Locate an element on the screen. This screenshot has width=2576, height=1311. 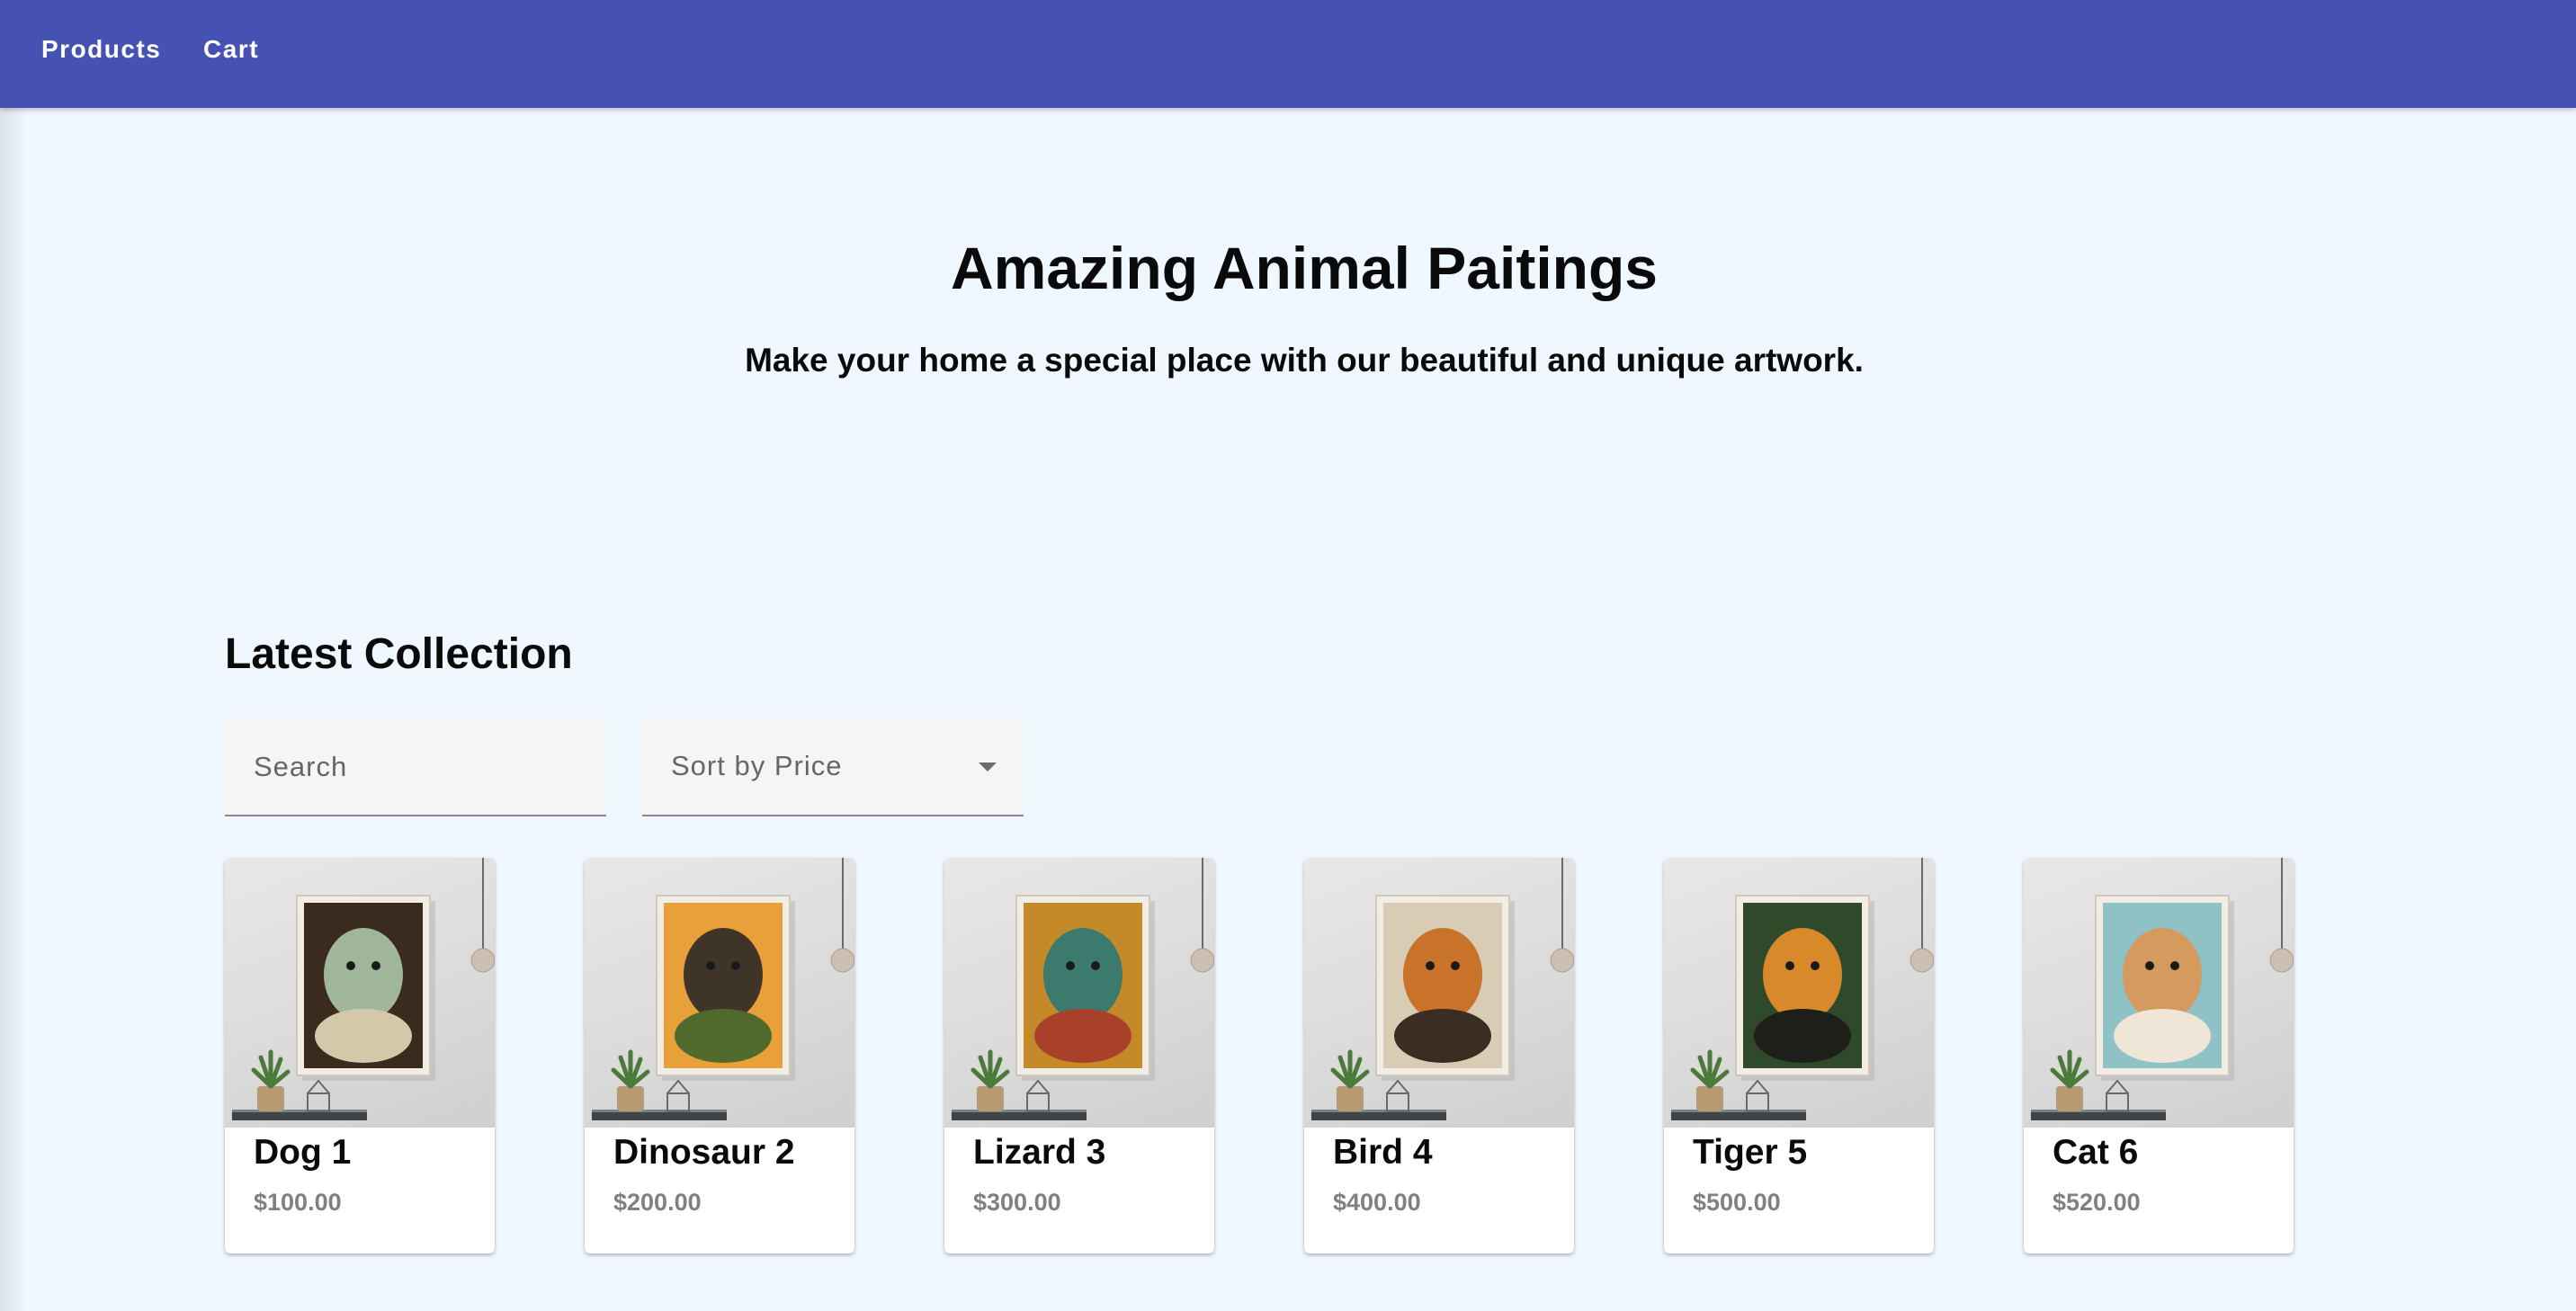
product-name: Cat 6 is located at coordinates (2095, 1153).